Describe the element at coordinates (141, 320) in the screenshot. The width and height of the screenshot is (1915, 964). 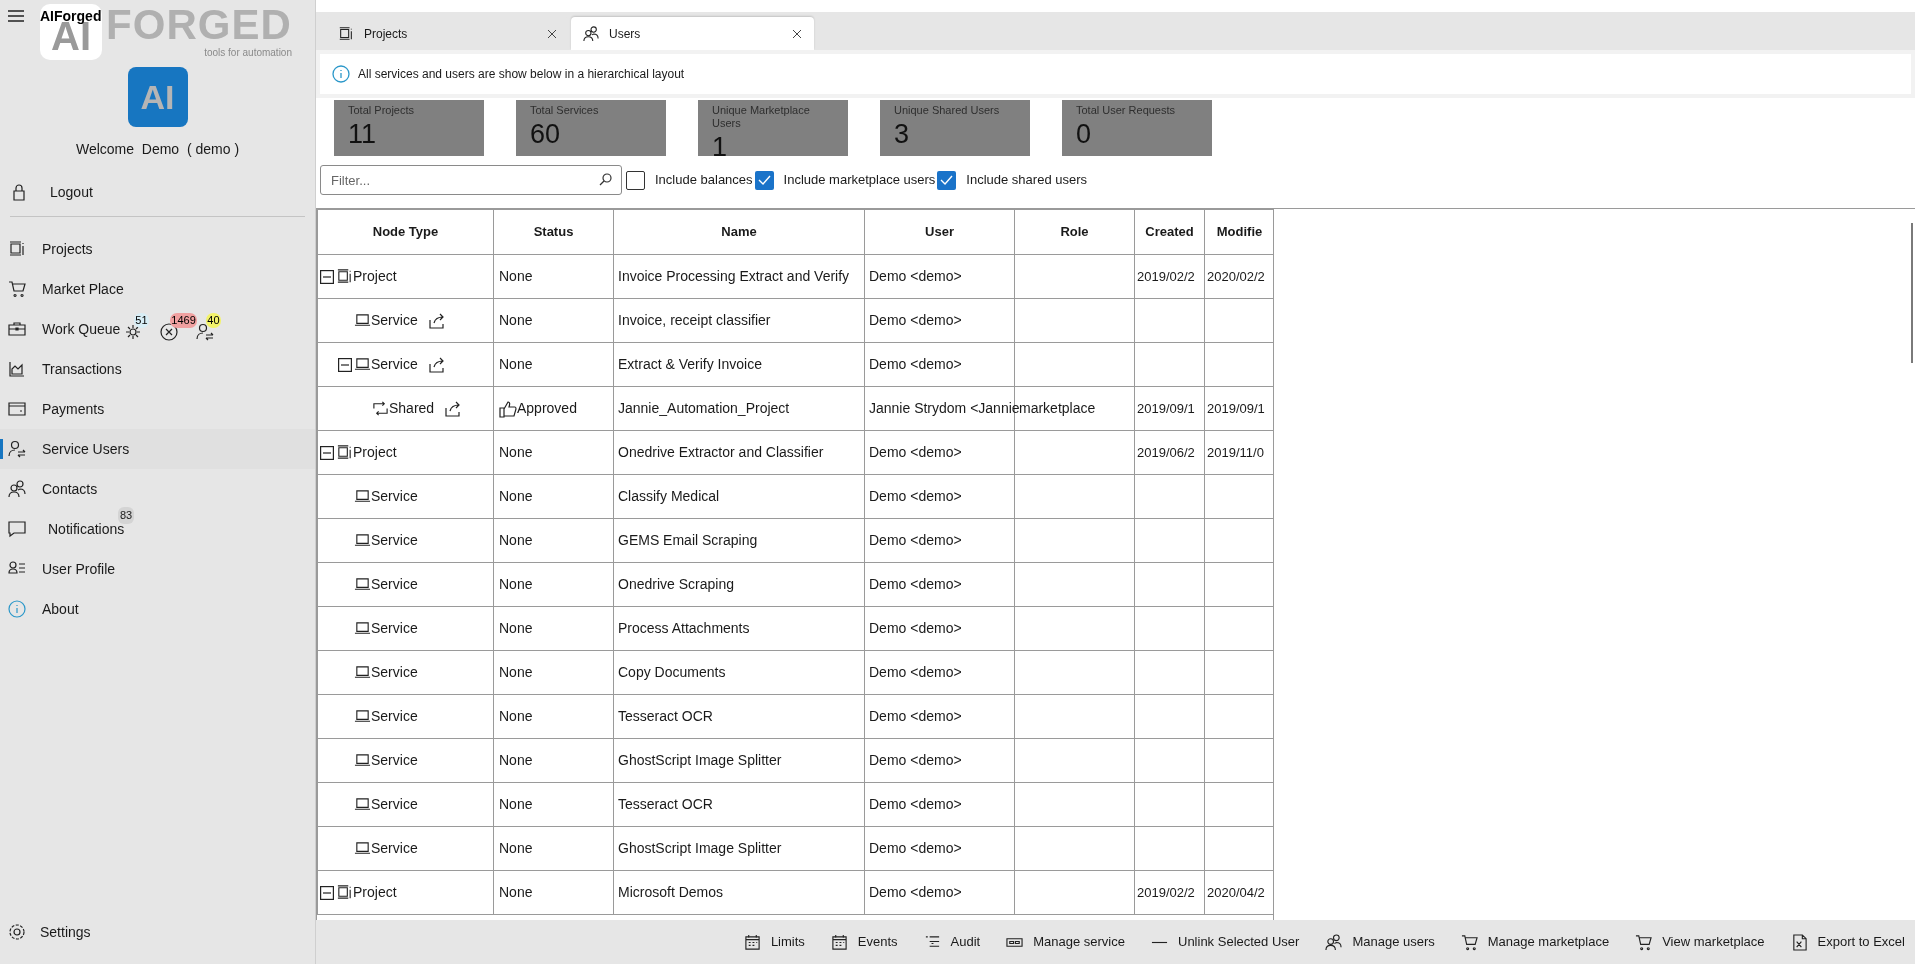
I see `count-badge: 51` at that location.